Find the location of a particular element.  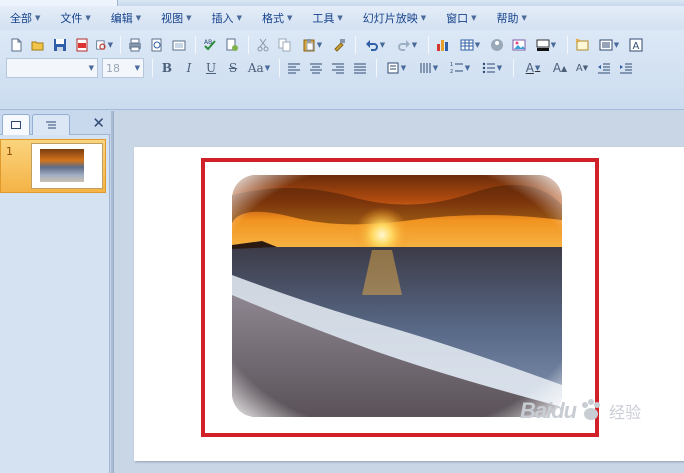

slide-thumbnail is located at coordinates (67, 166).